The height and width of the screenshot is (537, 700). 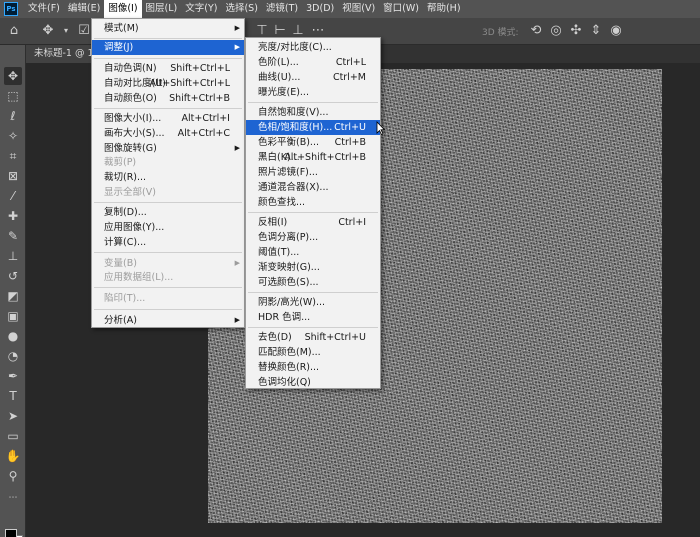 What do you see at coordinates (313, 157) in the screenshot?
I see `adjust-menu-item-7: 黑白(K)... Alt+Shift+Ctrl+B` at bounding box center [313, 157].